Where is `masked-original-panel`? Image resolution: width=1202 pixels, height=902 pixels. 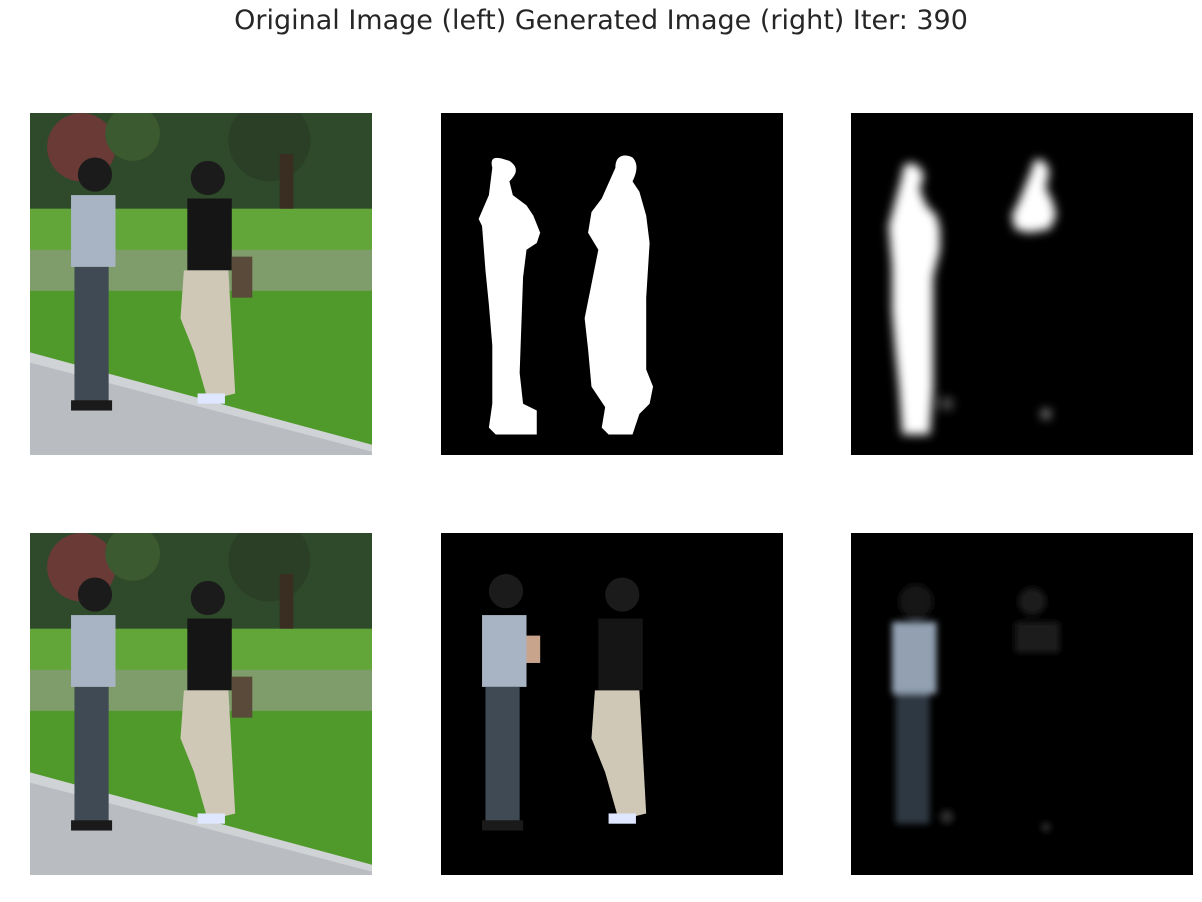
masked-original-panel is located at coordinates (612, 704).